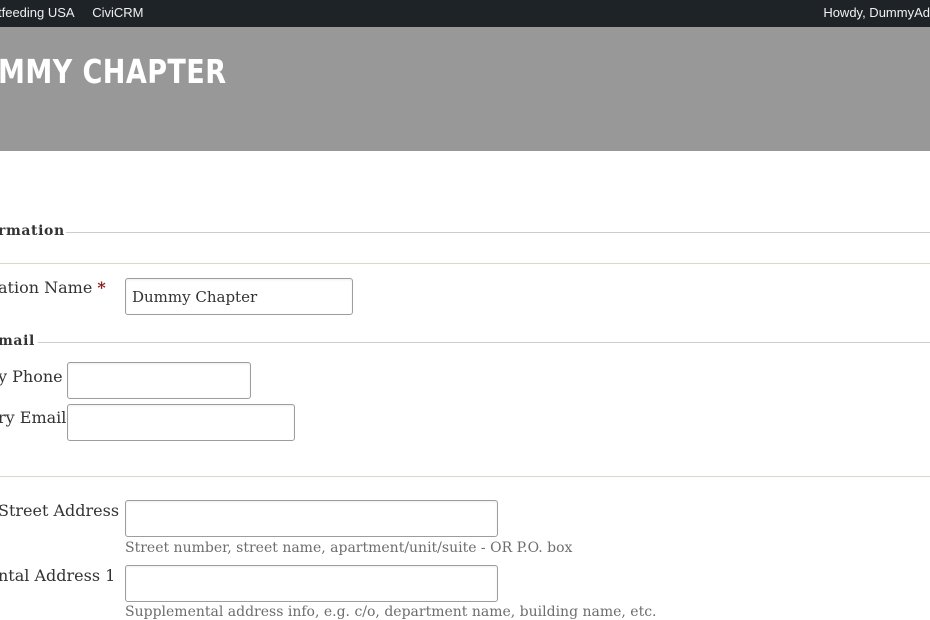 The image size is (930, 620). What do you see at coordinates (311, 518) in the screenshot?
I see `street-address-input` at bounding box center [311, 518].